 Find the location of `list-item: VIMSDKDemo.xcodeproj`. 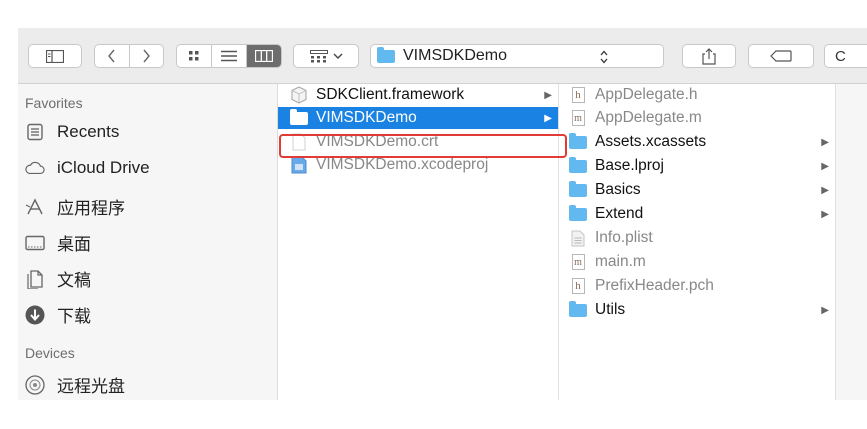

list-item: VIMSDKDemo.xcodeproj is located at coordinates (418, 165).